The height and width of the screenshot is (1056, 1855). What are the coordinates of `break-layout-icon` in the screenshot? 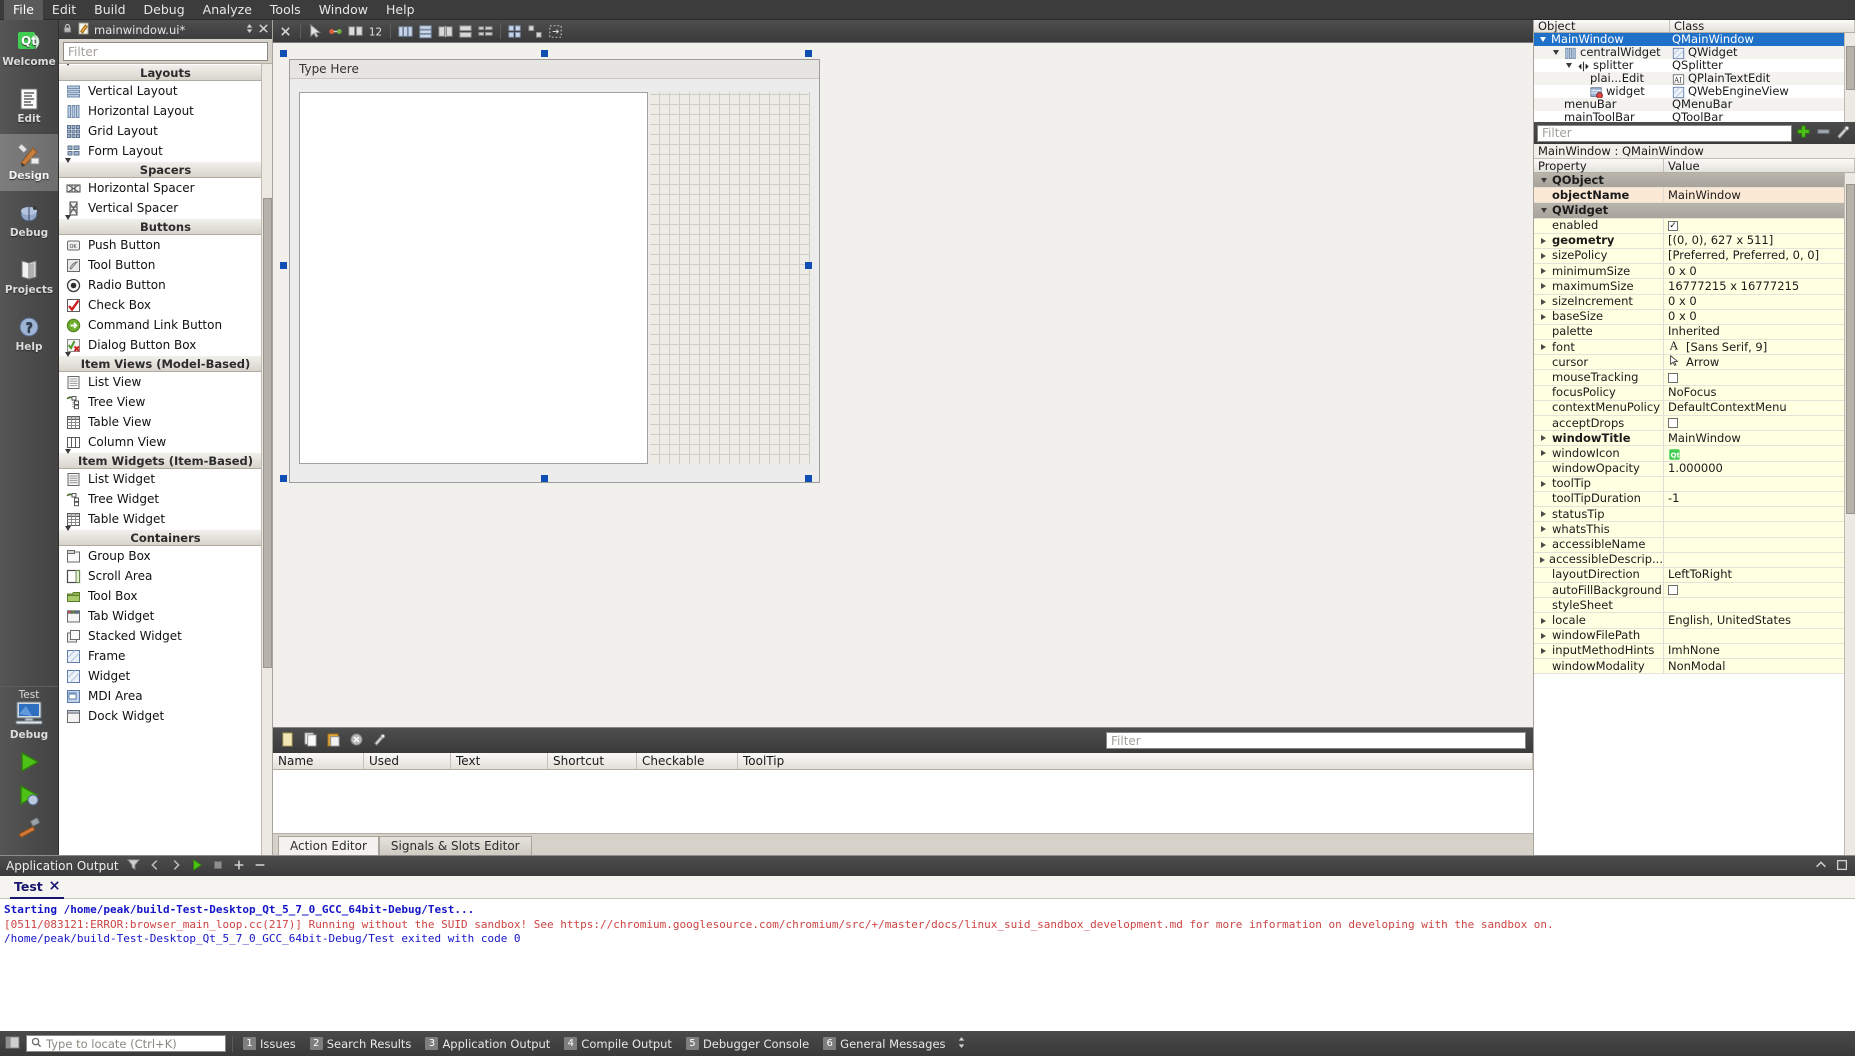 It's located at (535, 31).